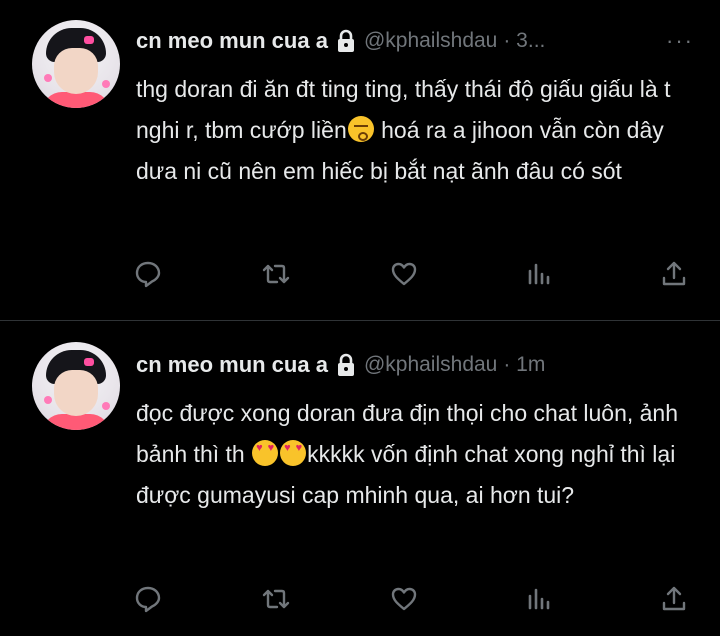 This screenshot has height=636, width=720. Describe the element at coordinates (680, 41) in the screenshot. I see `more-icon: ···` at that location.